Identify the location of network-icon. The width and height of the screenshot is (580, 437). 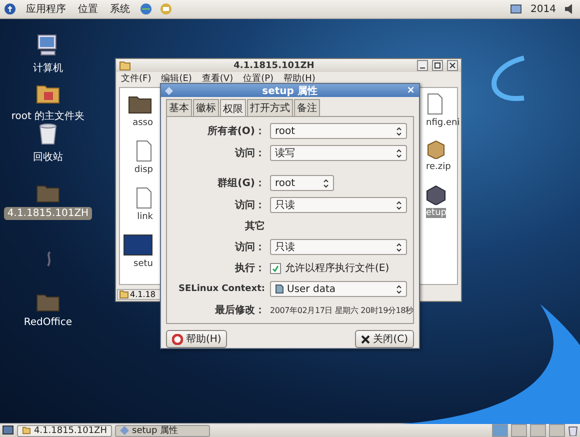
(515, 9).